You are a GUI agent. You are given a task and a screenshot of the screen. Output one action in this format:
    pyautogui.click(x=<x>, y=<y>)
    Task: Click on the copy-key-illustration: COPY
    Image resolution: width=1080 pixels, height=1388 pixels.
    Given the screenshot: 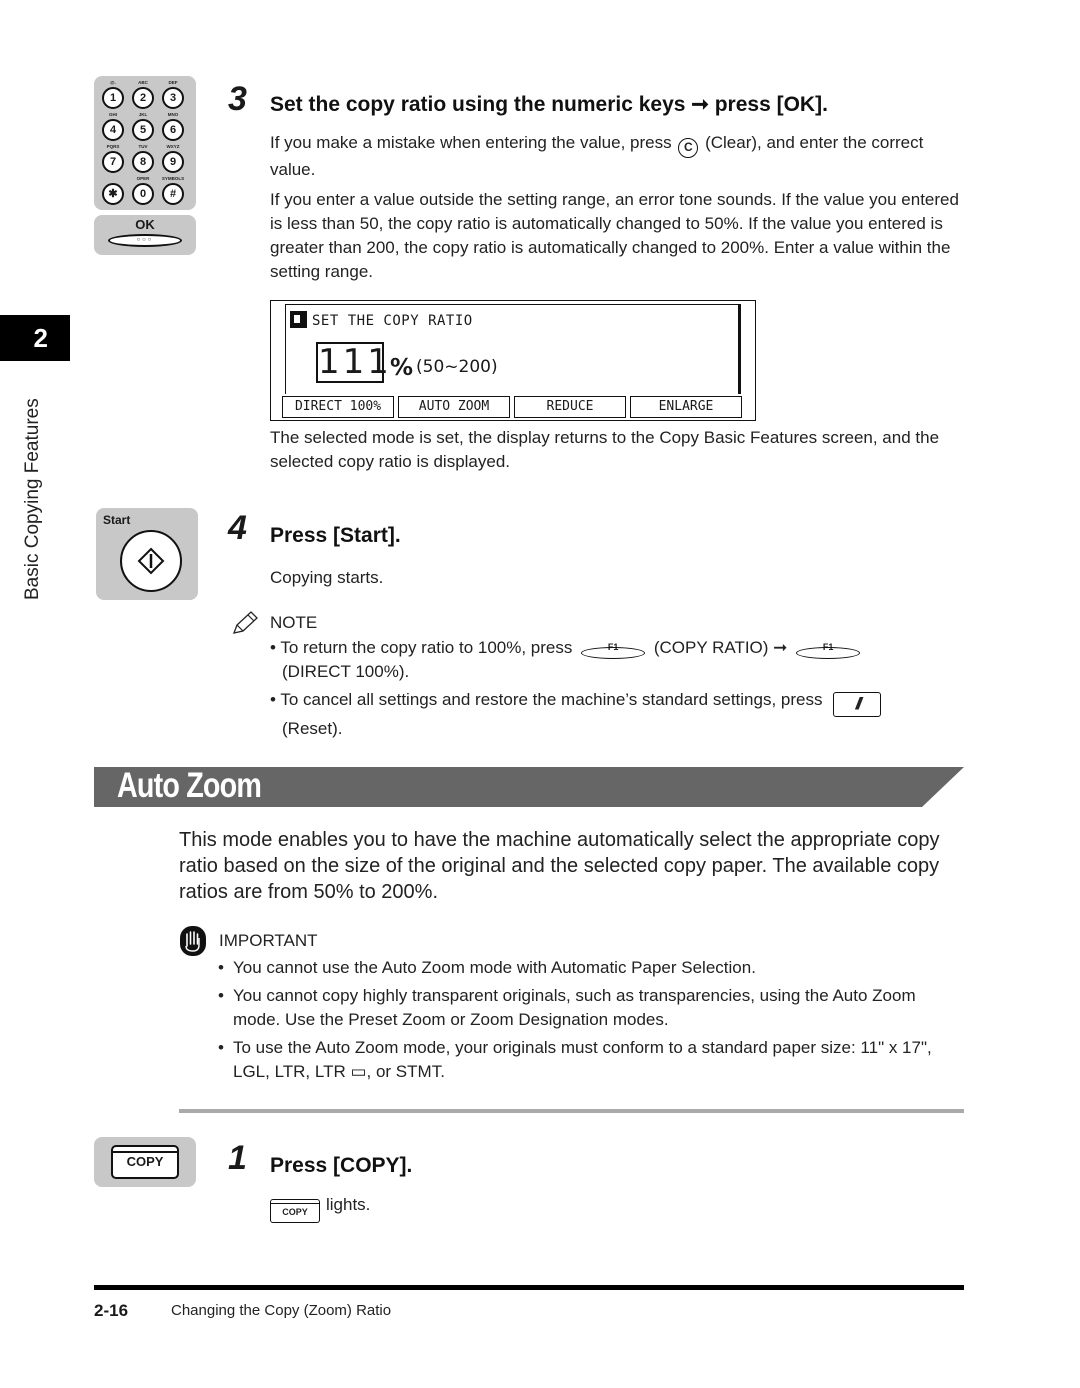 What is the action you would take?
    pyautogui.click(x=145, y=1162)
    